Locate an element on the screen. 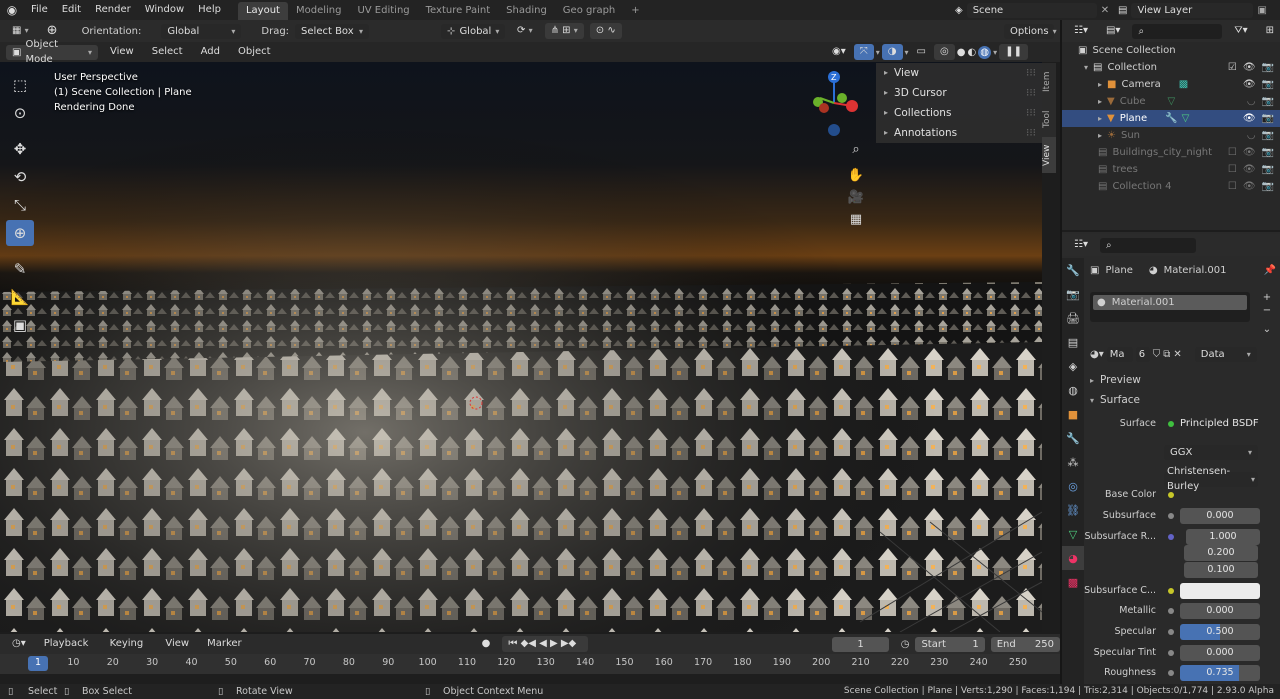  scale-icon: ⤡ is located at coordinates (20, 205).